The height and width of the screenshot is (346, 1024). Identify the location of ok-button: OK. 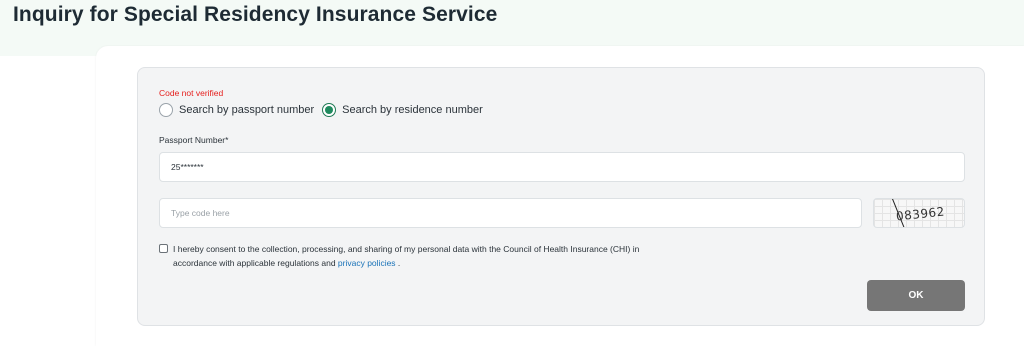
(916, 295).